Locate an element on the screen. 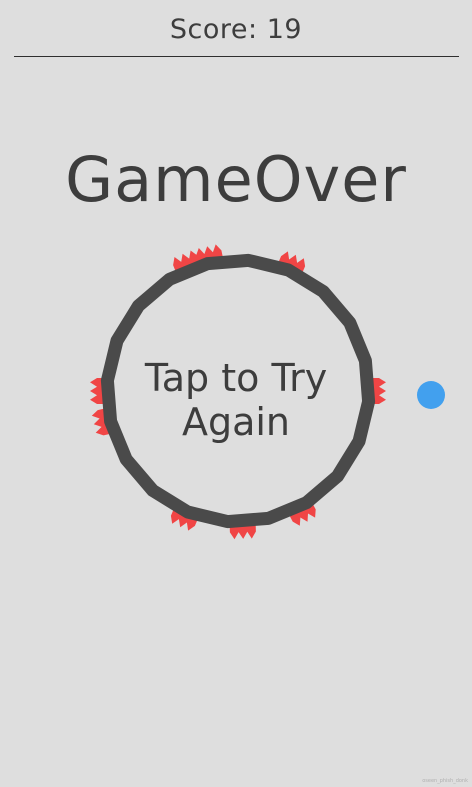 This screenshot has height=787, width=472. try-again-button: Tap to Try Again is located at coordinates (236, 400).